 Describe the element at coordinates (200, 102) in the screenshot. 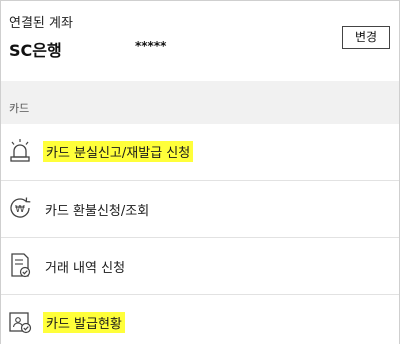

I see `card-section-header: 카드` at that location.